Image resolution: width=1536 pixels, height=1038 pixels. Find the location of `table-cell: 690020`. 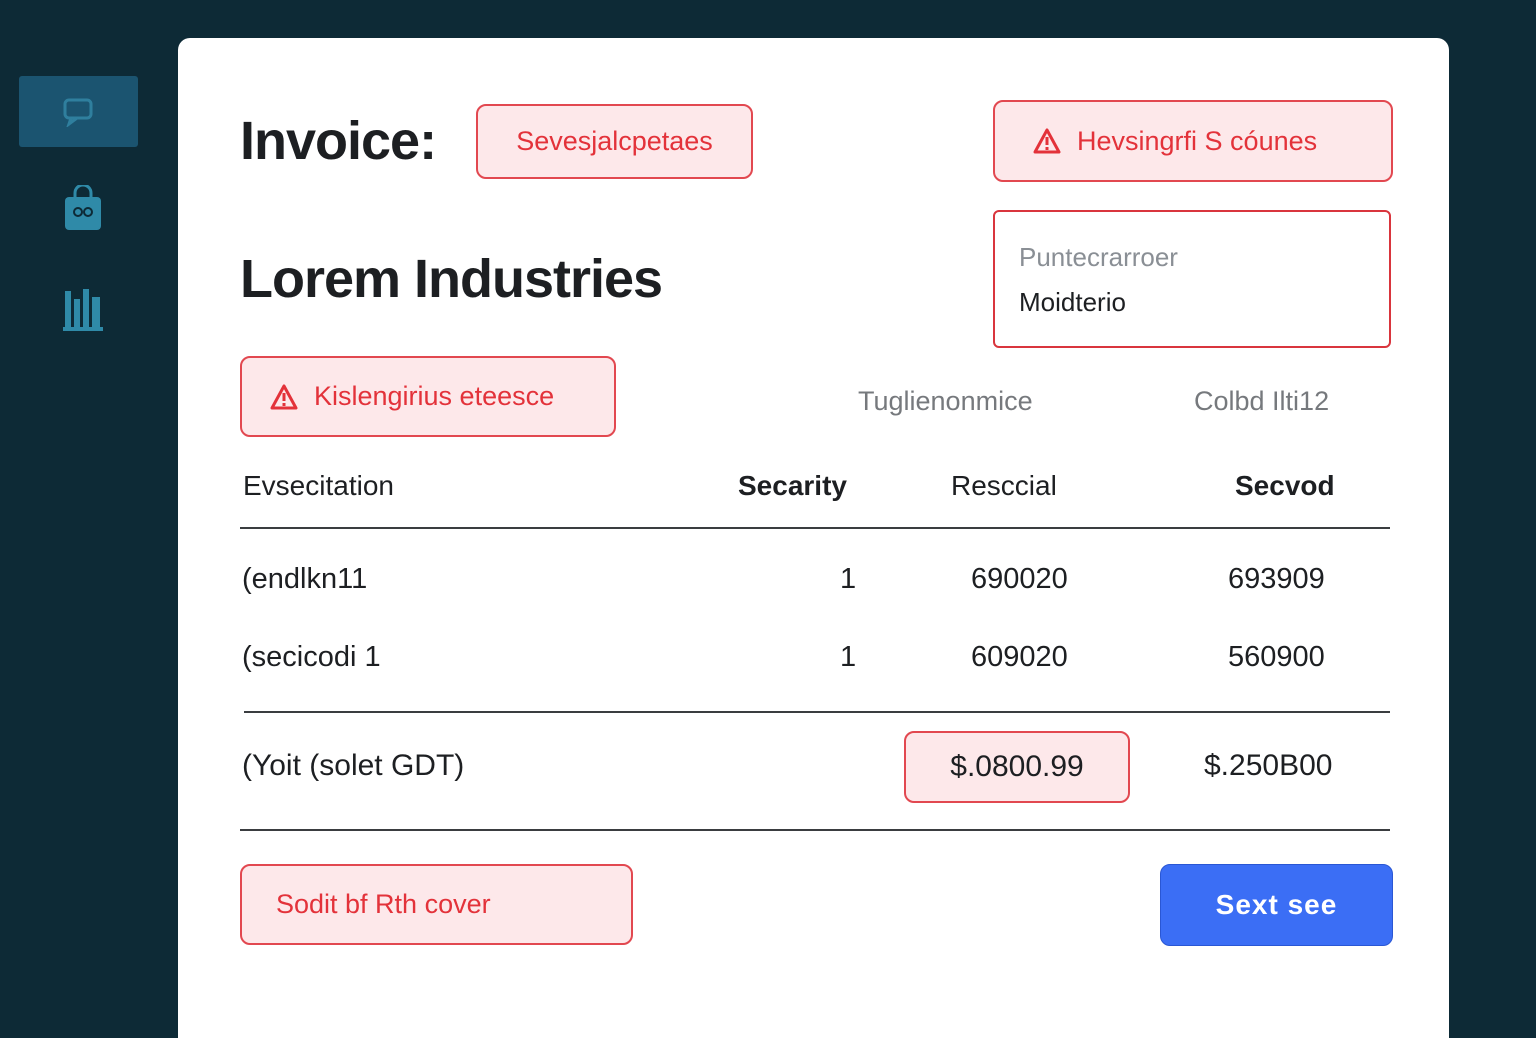

table-cell: 690020 is located at coordinates (1019, 579).